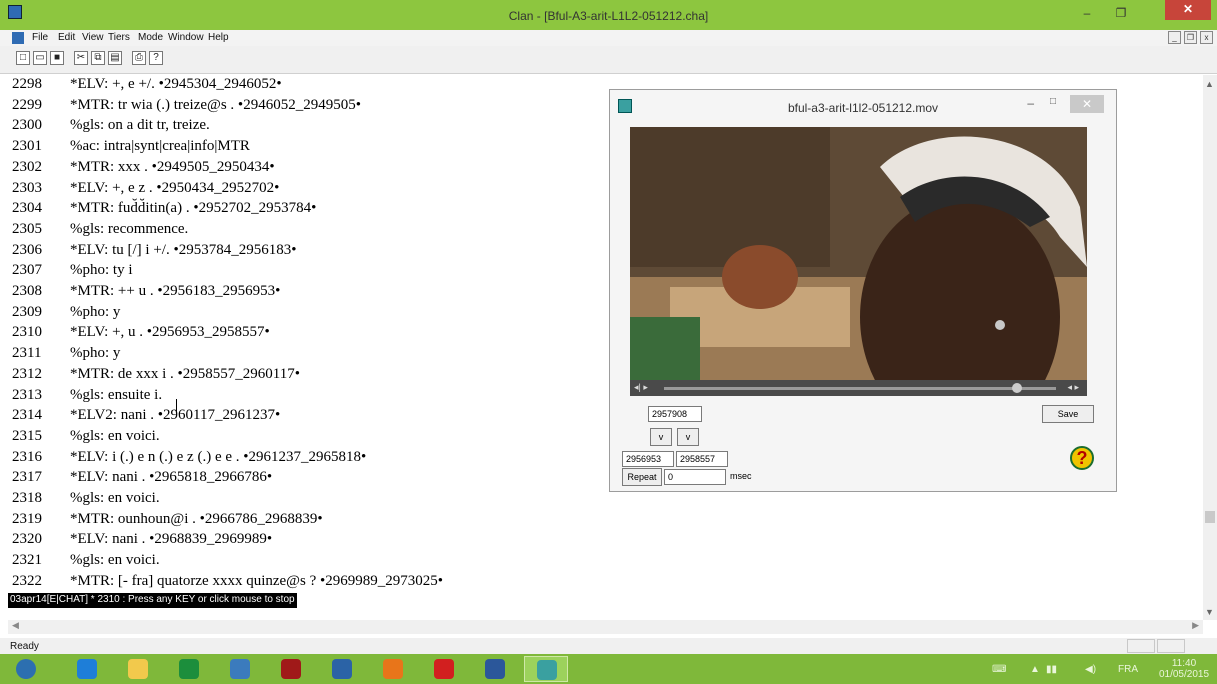  I want to click on line-number: 2316, so click(27, 456).